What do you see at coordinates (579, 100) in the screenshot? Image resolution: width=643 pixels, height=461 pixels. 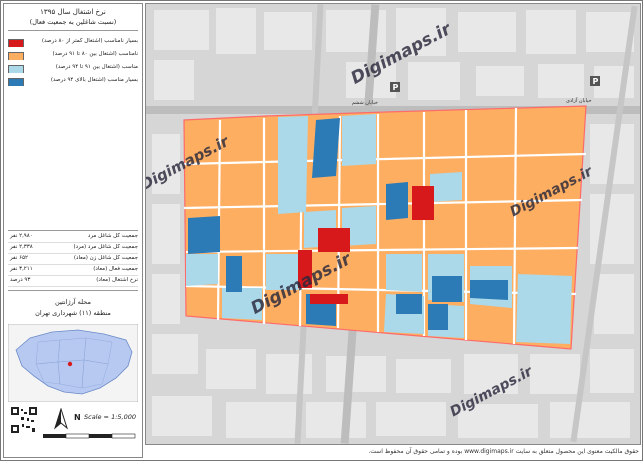 I see `map-street-label: خیابان آزادی` at bounding box center [579, 100].